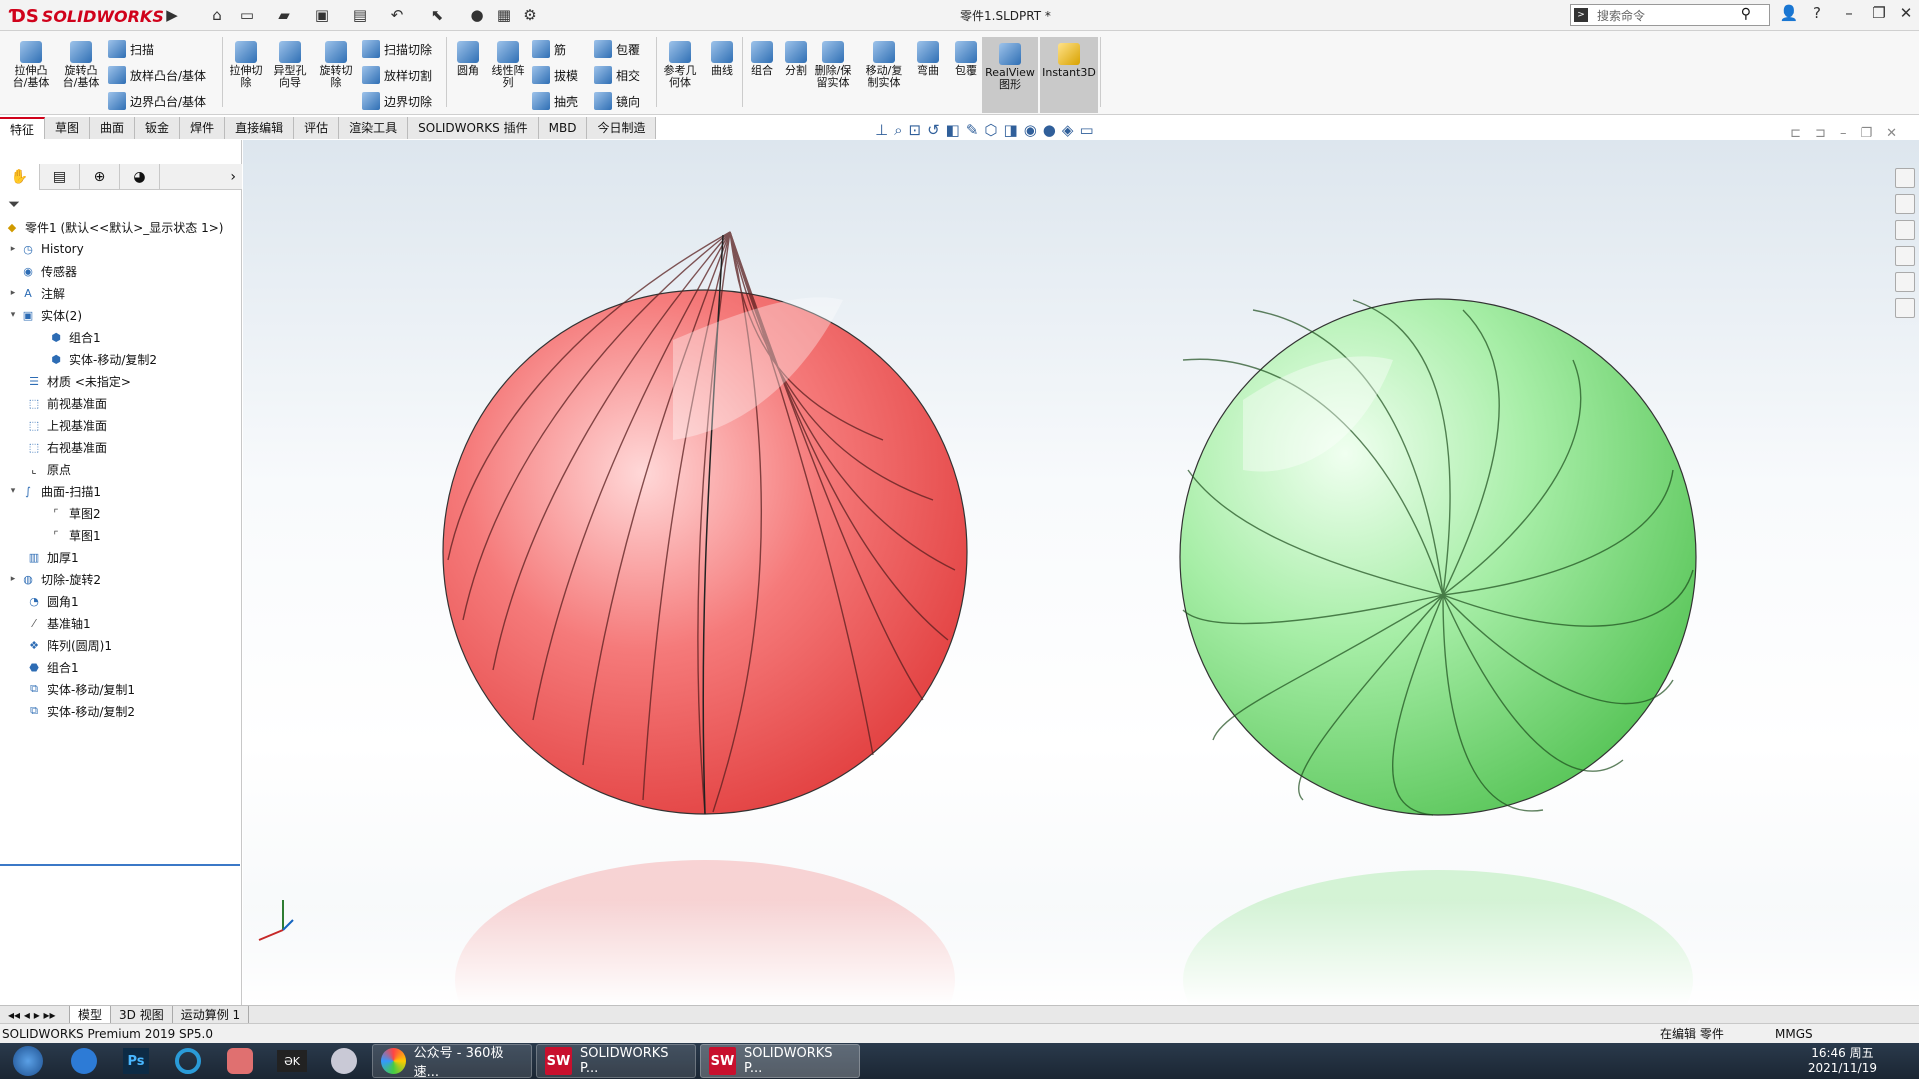 The height and width of the screenshot is (1080, 1919). Describe the element at coordinates (247, 15) in the screenshot. I see `new-document-icon: ▭` at that location.